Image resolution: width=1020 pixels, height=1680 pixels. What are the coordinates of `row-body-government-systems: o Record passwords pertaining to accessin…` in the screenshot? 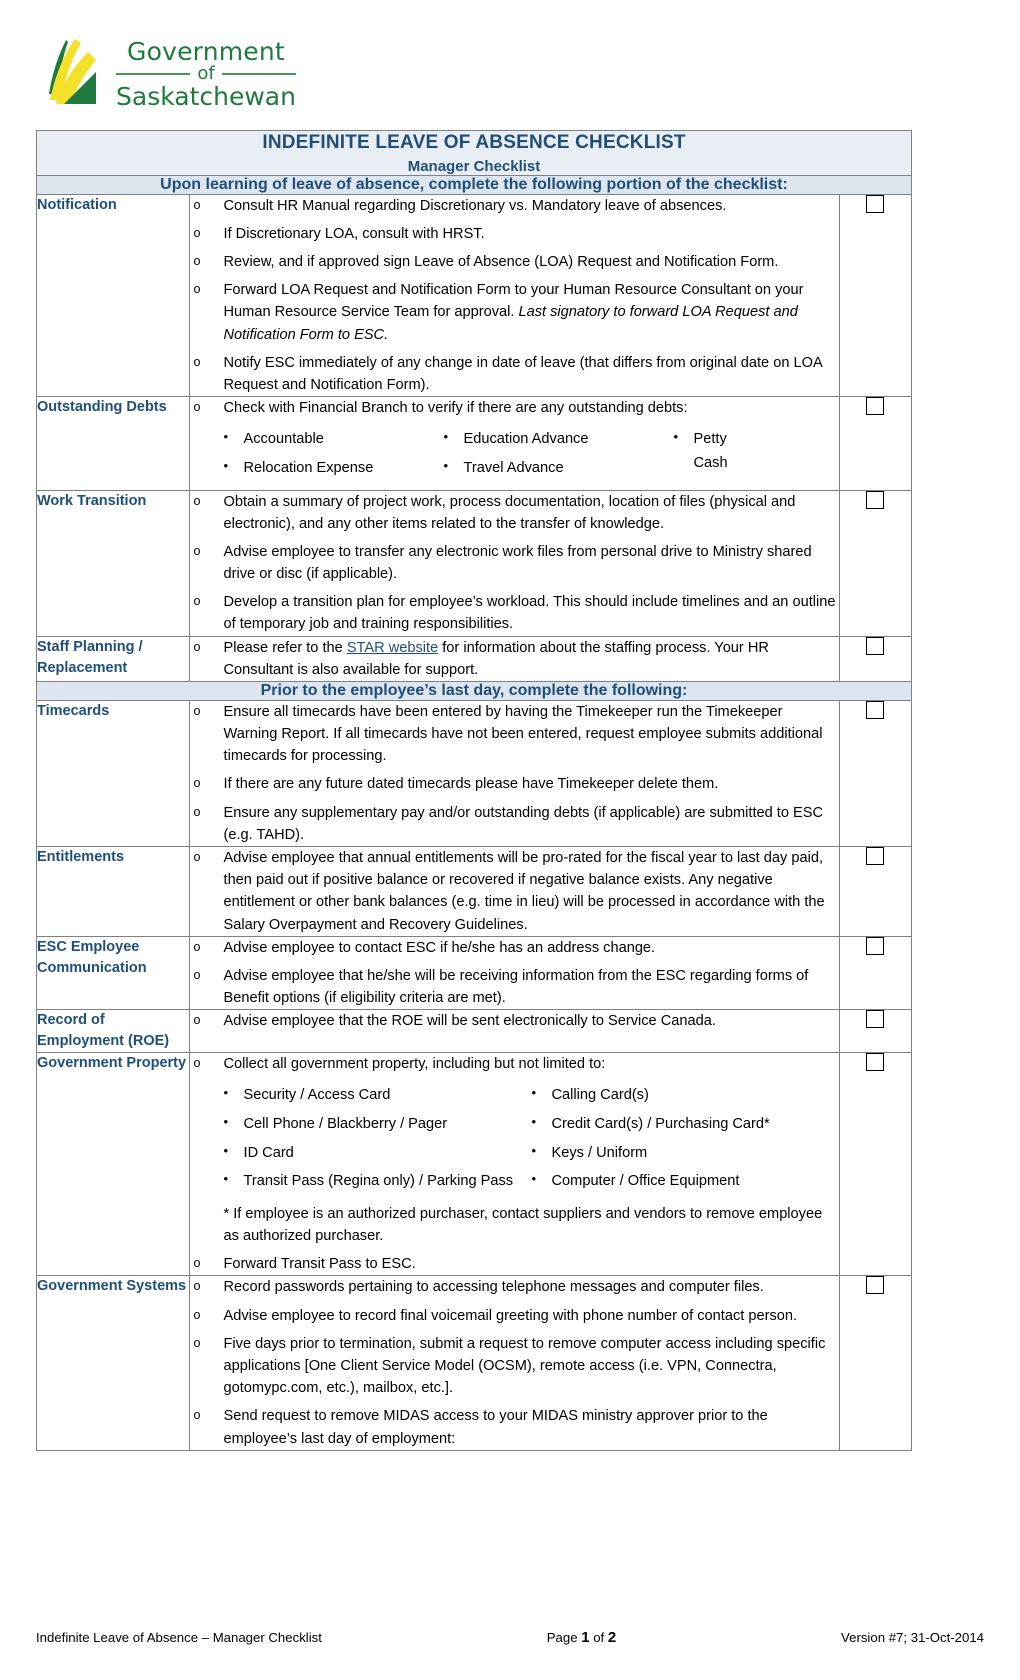 It's located at (514, 1363).